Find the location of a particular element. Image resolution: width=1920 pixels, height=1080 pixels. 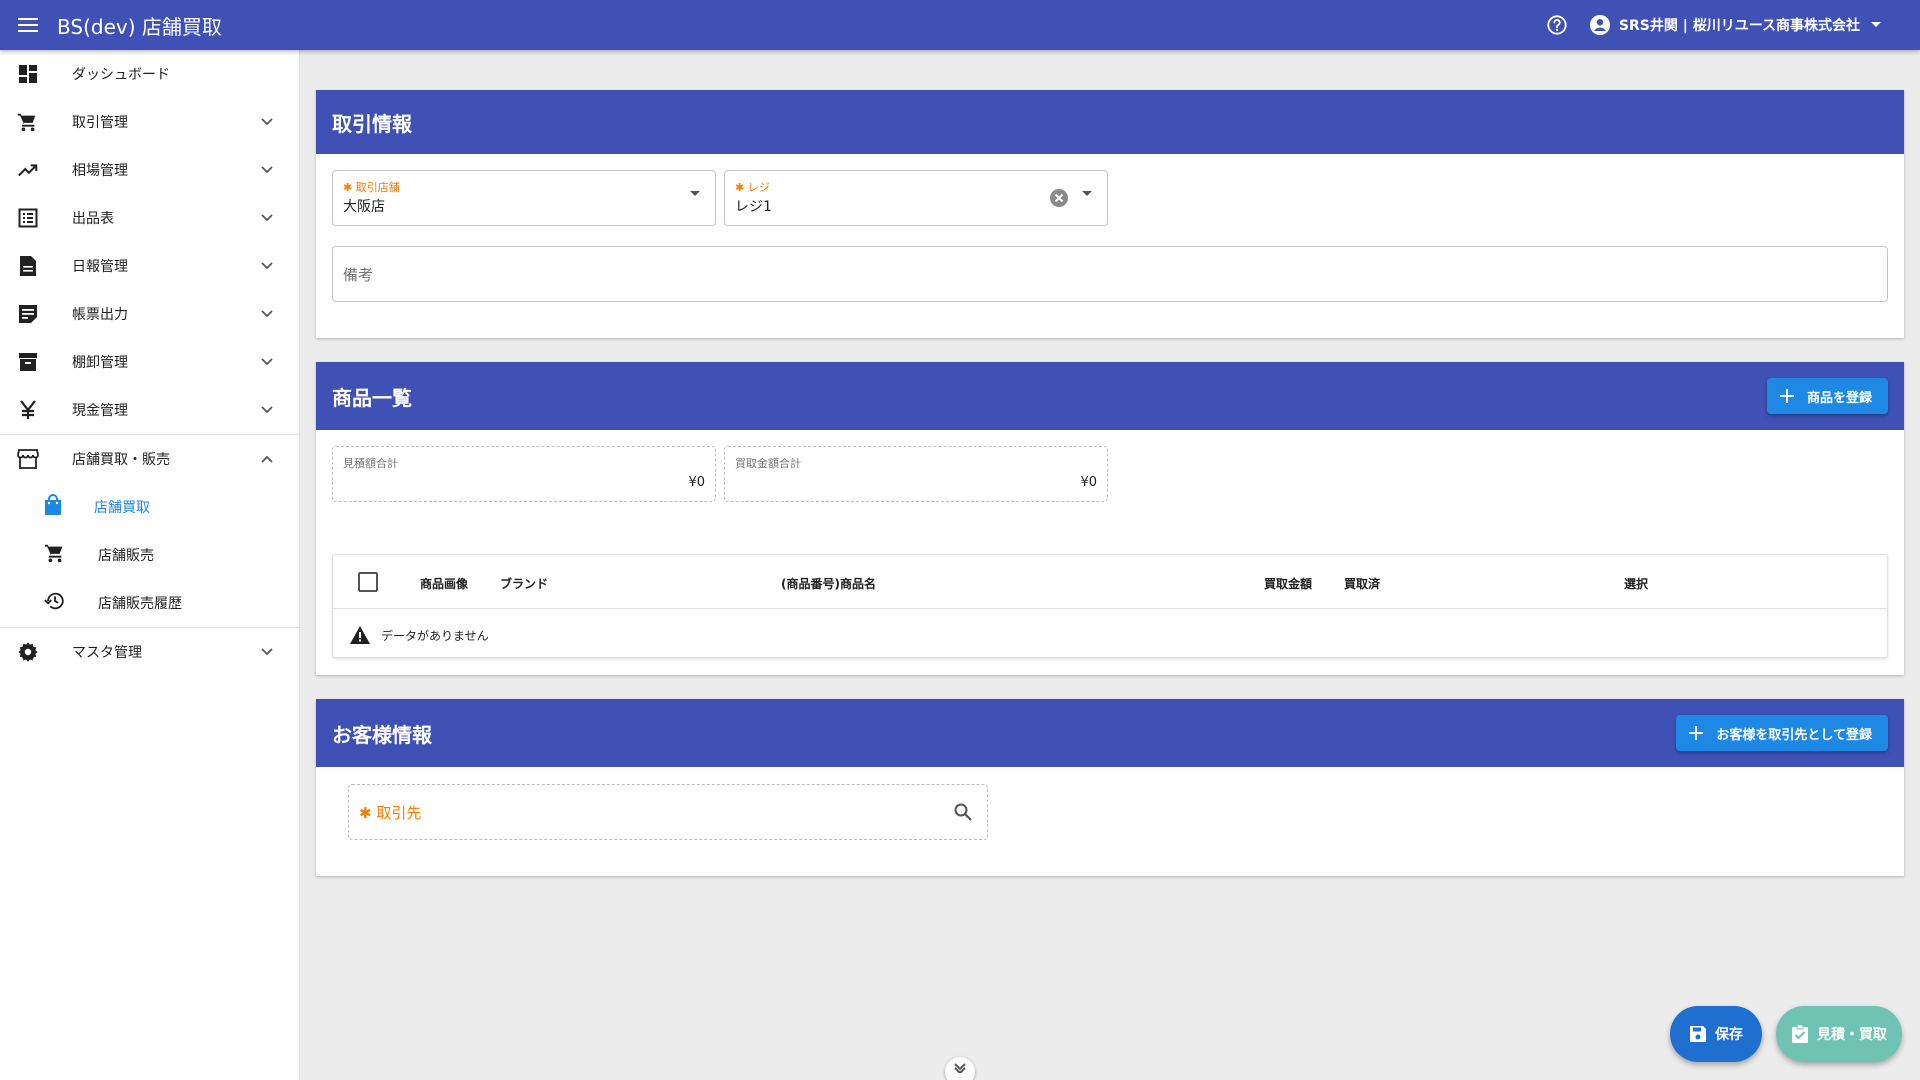

sidebar-subitem-store-purchase: 店舗買取 is located at coordinates (149, 507).